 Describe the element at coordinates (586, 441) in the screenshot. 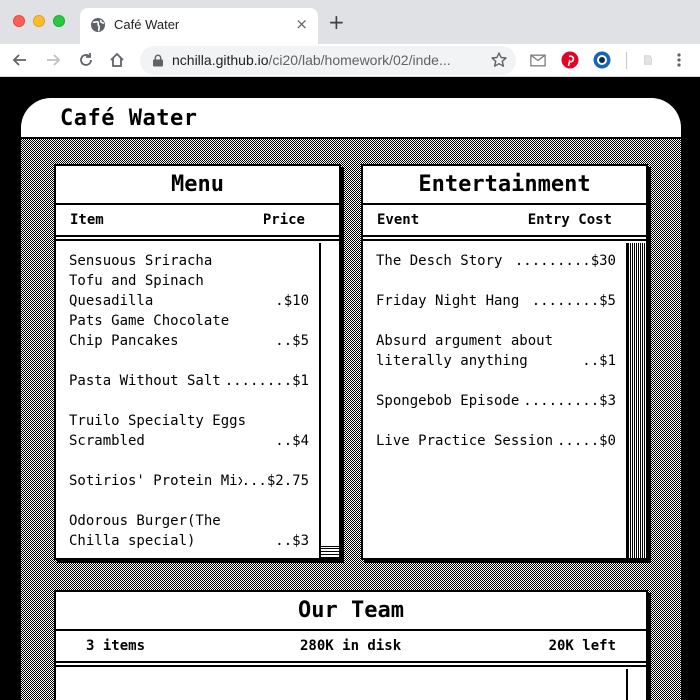

I see `entertainment-item-cost: .....$0` at that location.